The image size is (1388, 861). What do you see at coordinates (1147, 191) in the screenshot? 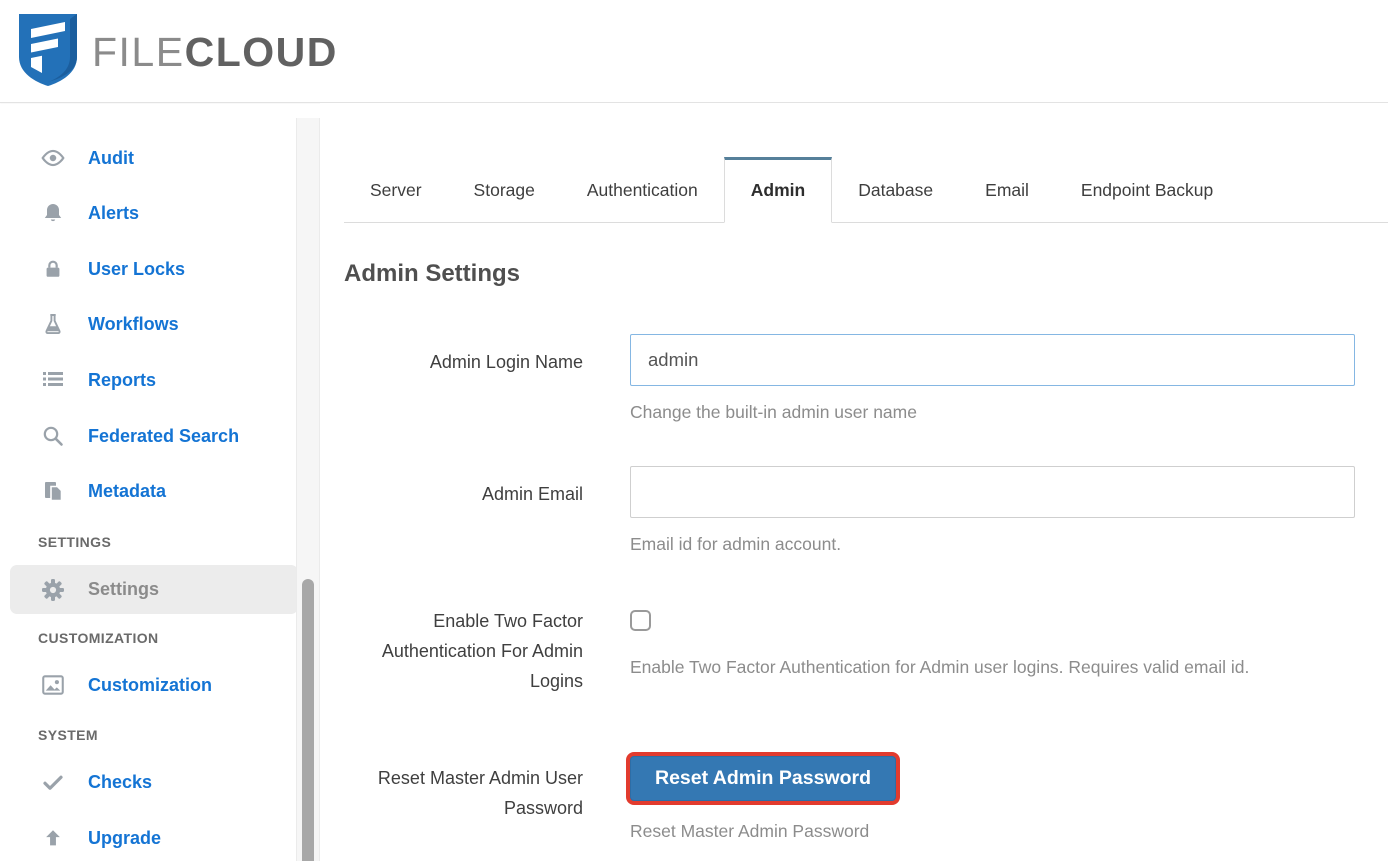
I see `tab-endpoint-backup: Endpoint Backup` at bounding box center [1147, 191].